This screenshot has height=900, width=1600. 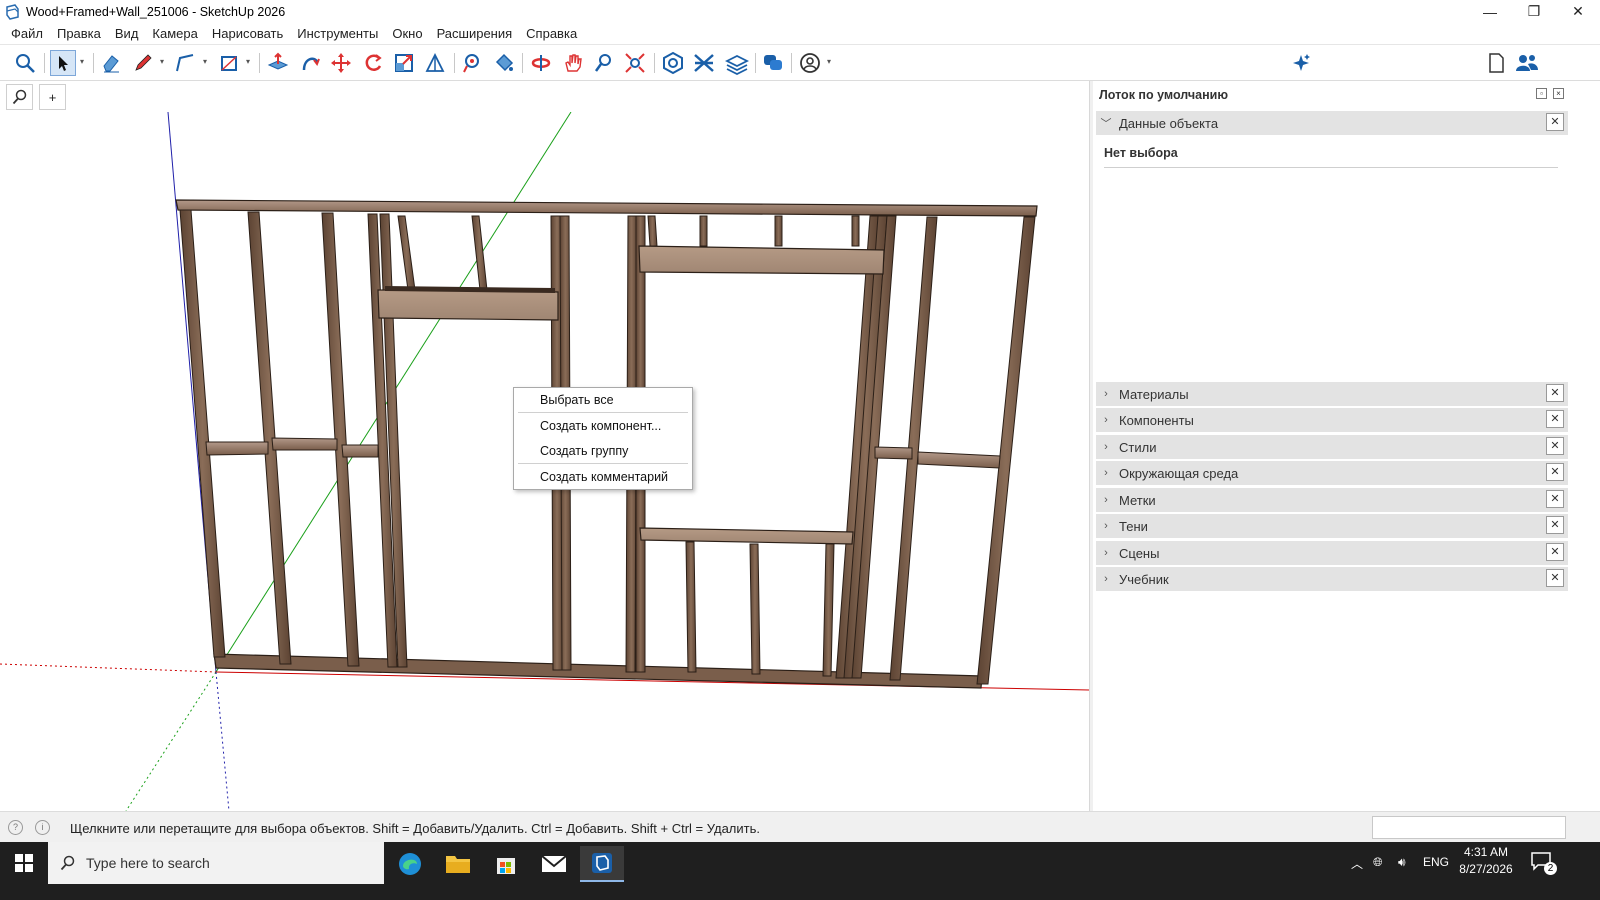 I want to click on select-icon, so click(x=63, y=63).